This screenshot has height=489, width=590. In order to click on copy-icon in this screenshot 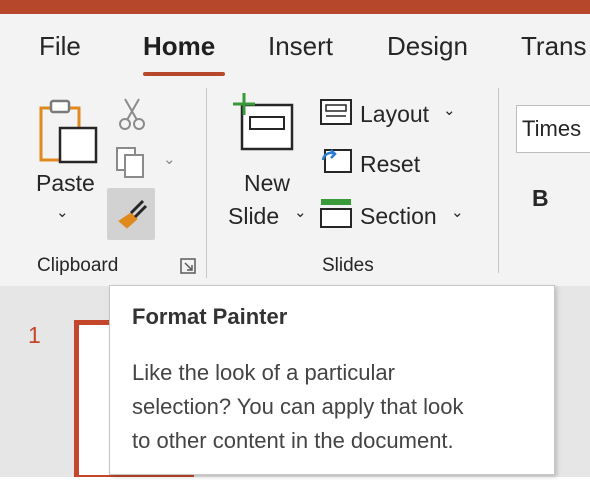, I will do `click(131, 164)`.